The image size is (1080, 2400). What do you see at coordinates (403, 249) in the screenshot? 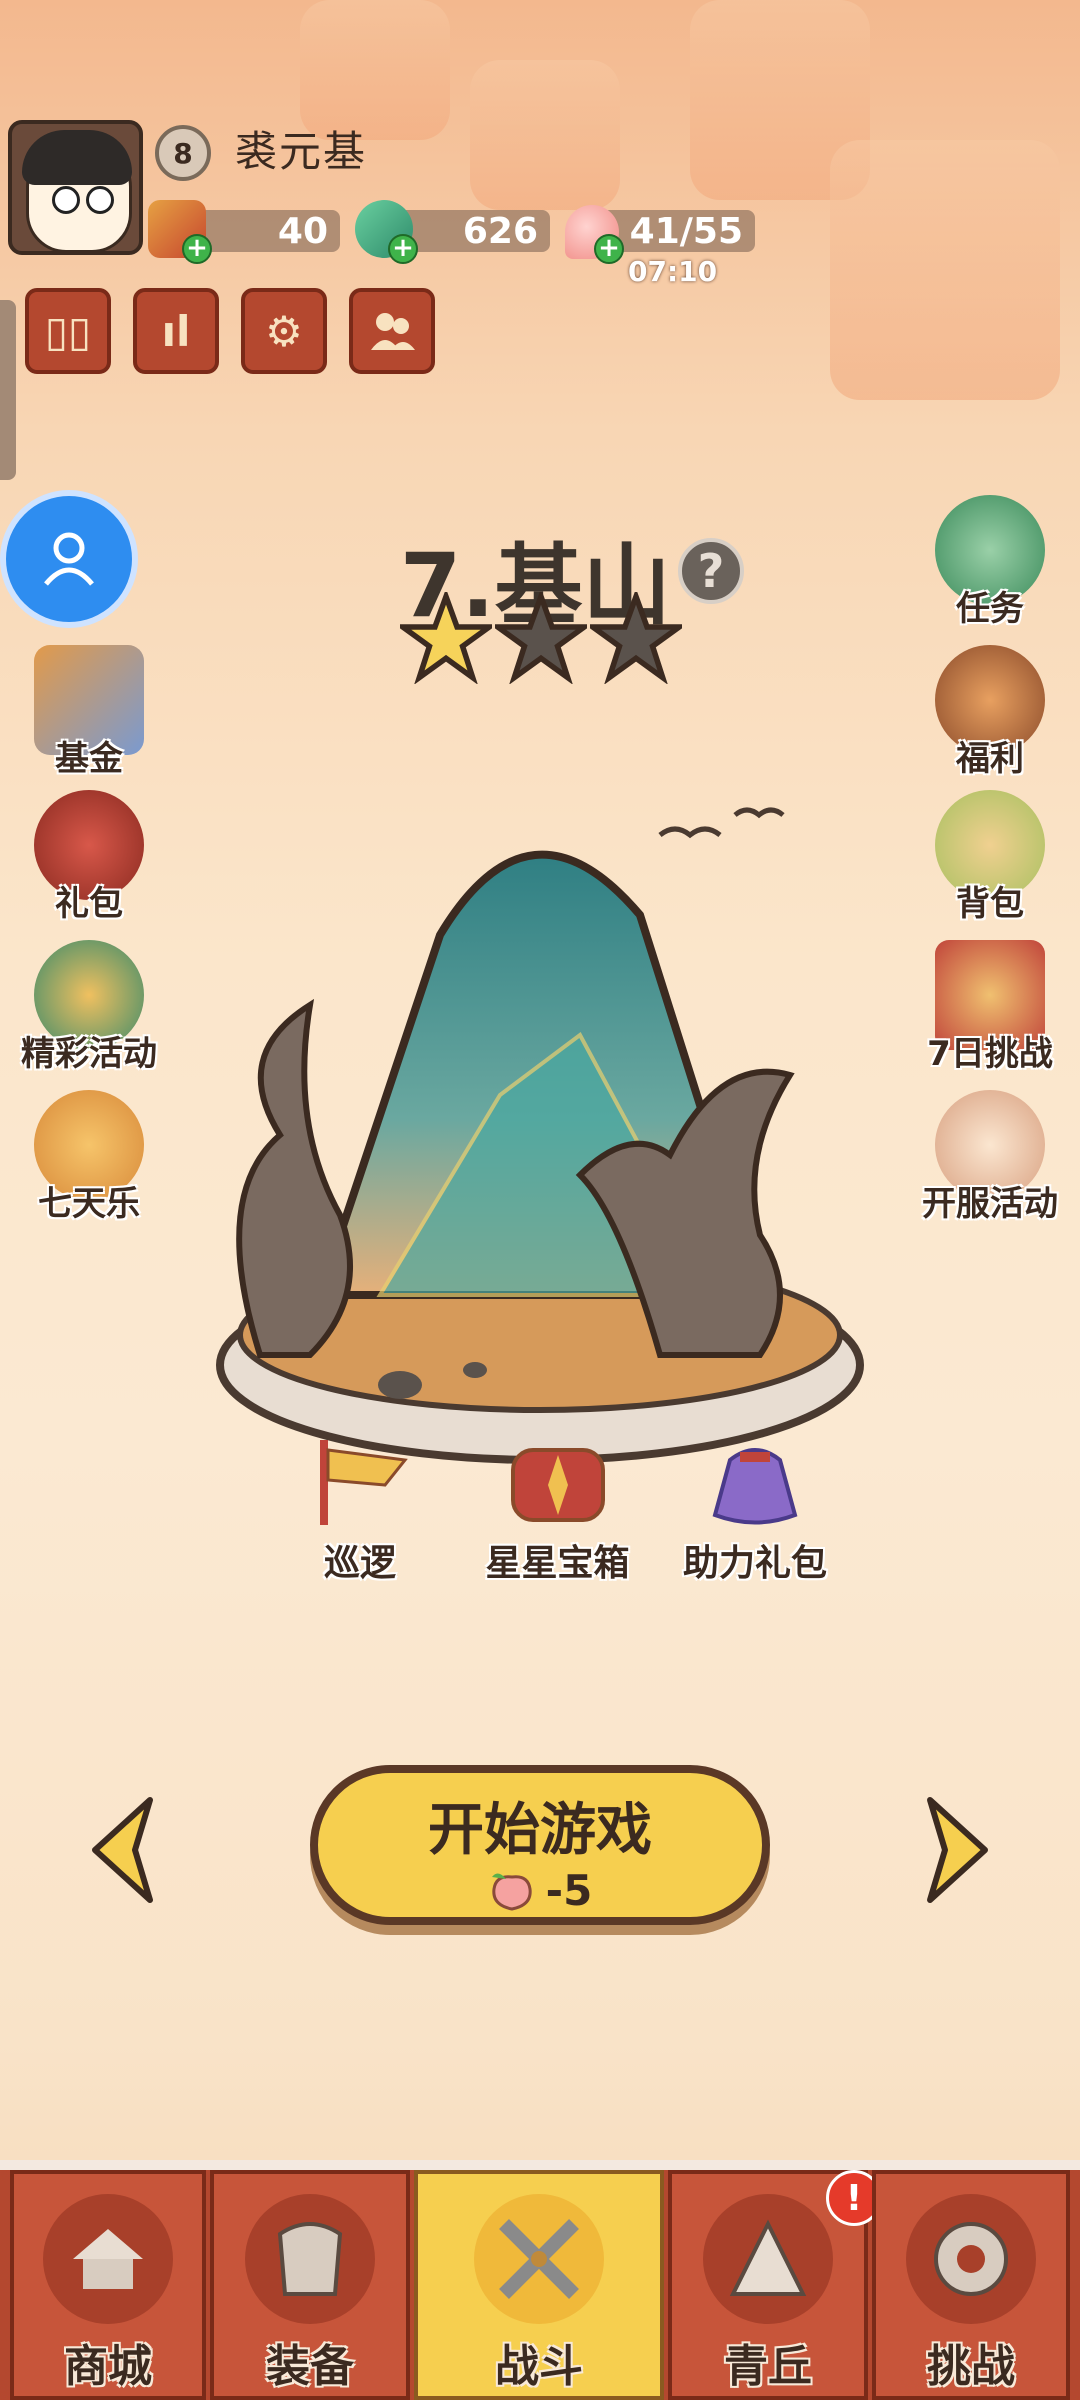
I see `add-jade-button: +` at bounding box center [403, 249].